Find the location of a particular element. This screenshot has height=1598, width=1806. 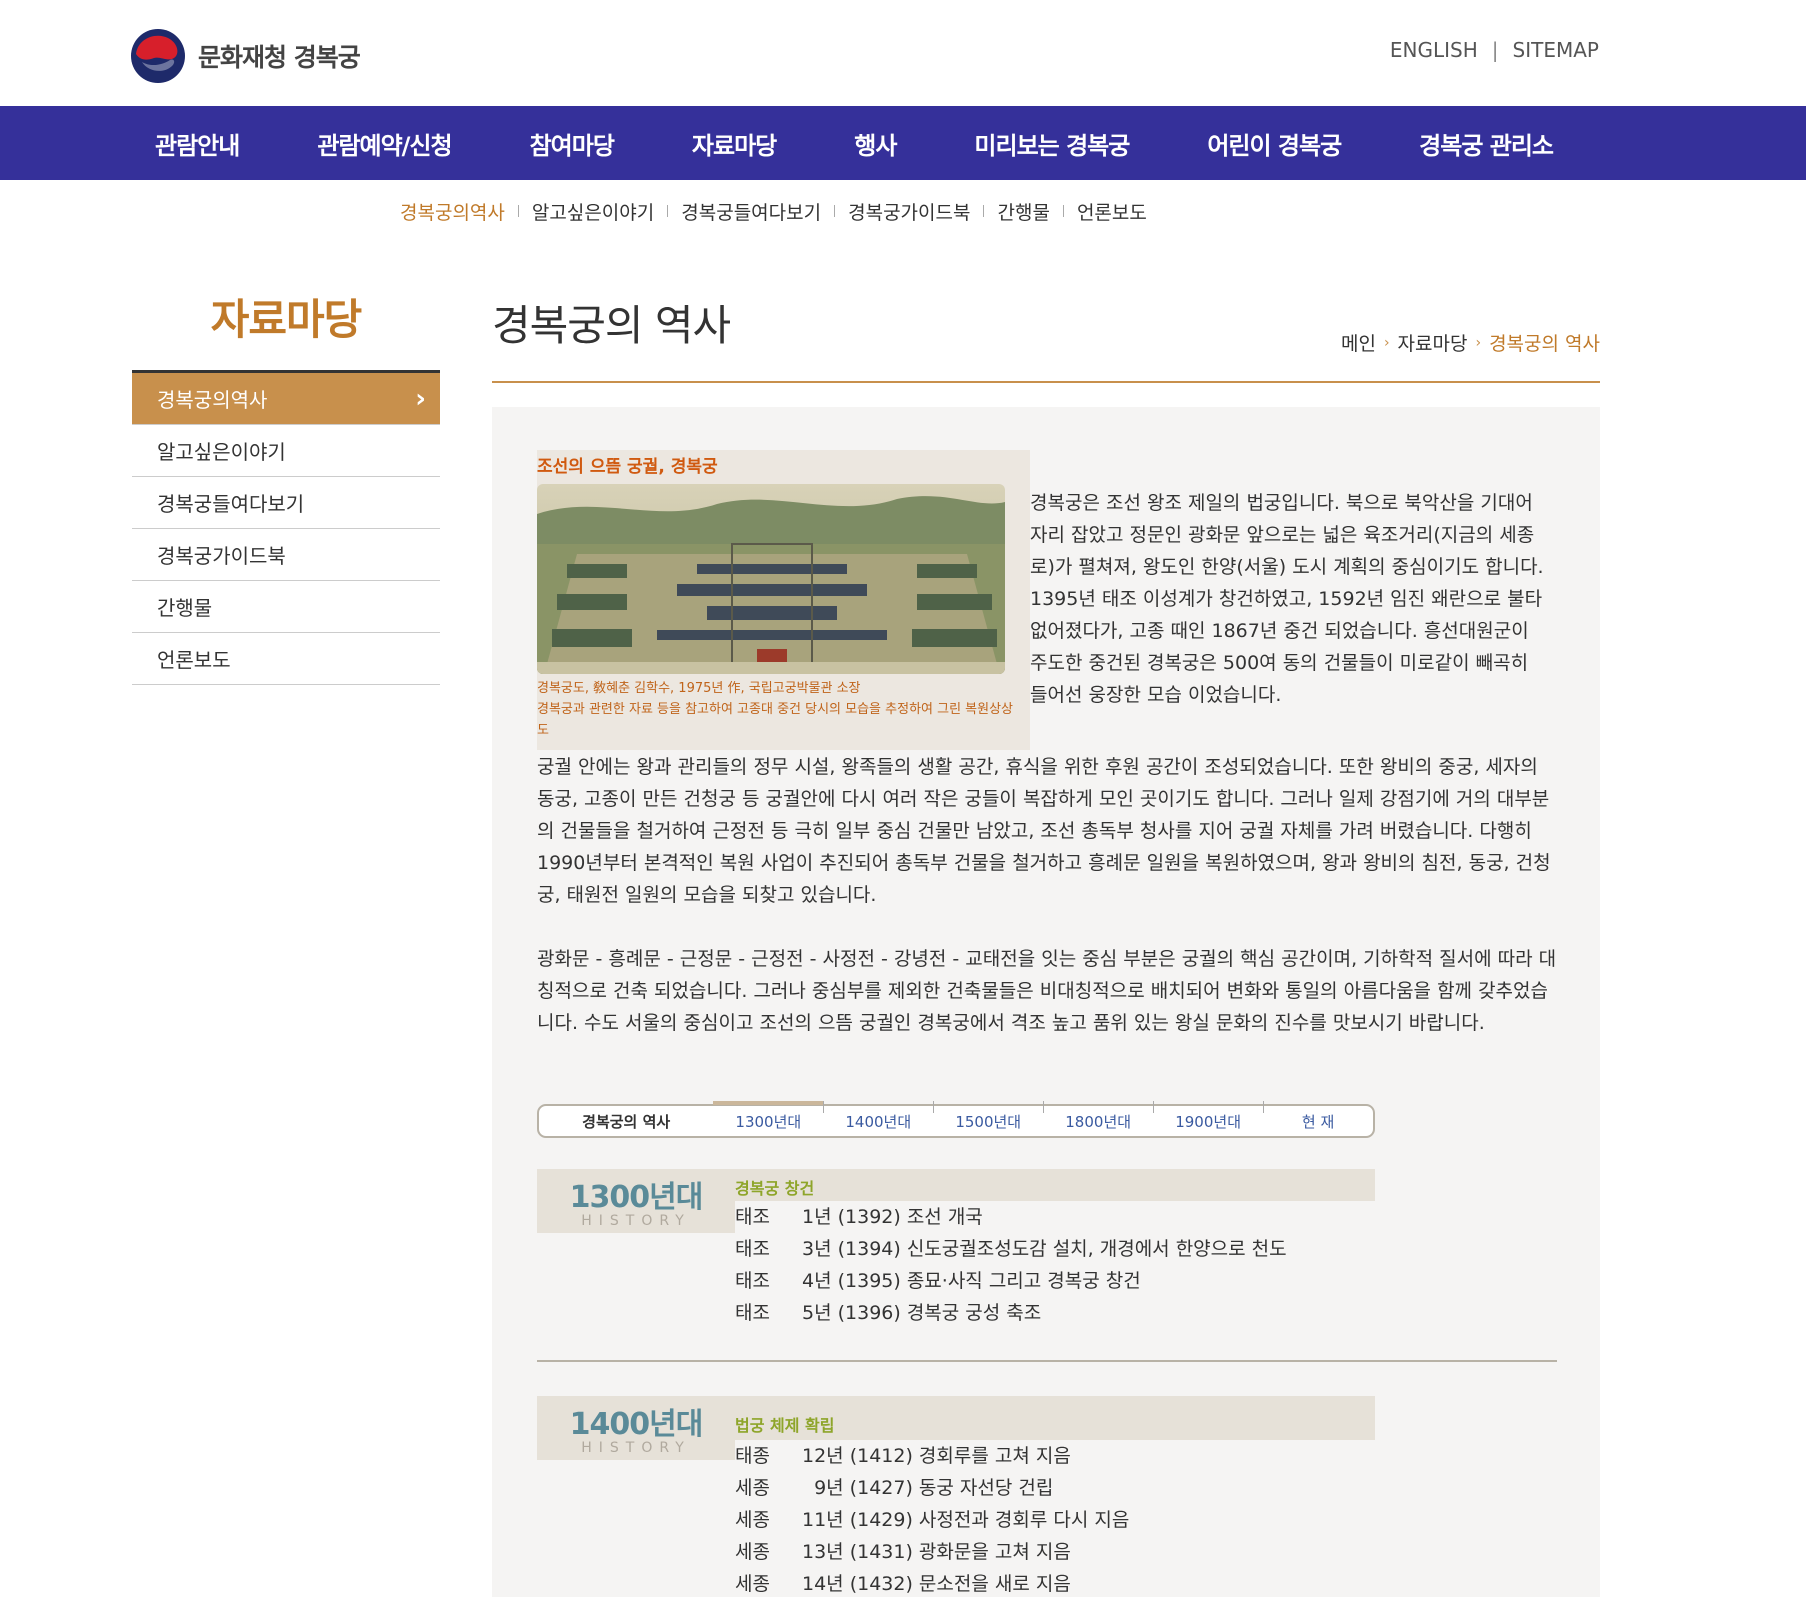

event-text: 1년 (1392) 조선 개국 is located at coordinates (892, 1217).